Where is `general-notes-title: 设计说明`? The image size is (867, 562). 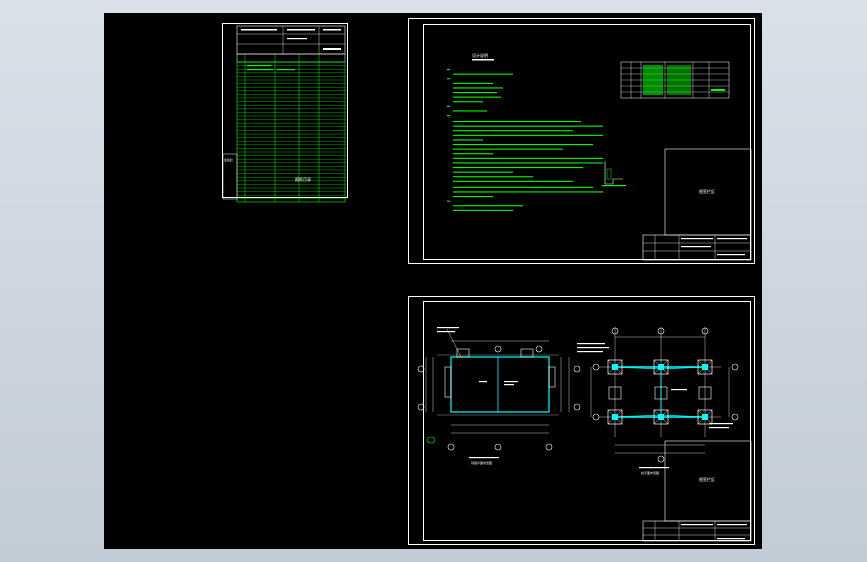 general-notes-title: 设计说明 is located at coordinates (480, 55).